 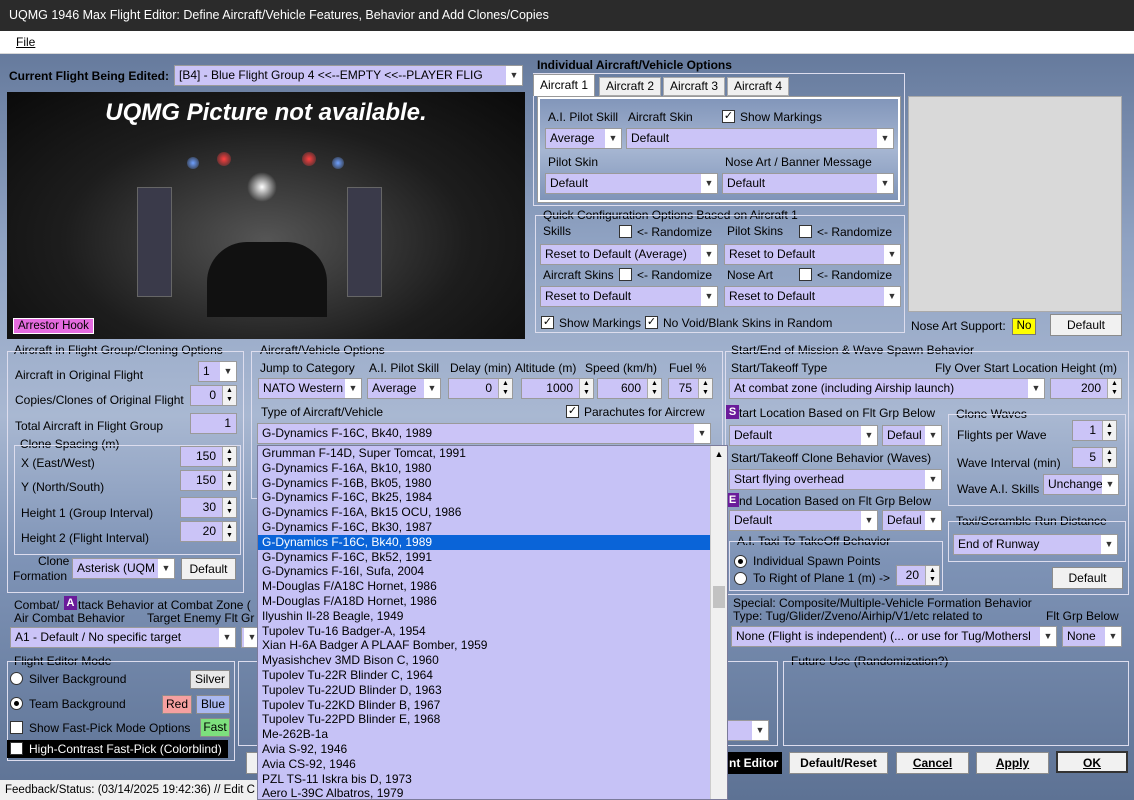 What do you see at coordinates (492, 690) in the screenshot?
I see `aircraft-list-item: Tupolev Tu-22UD Blinder D, 1963` at bounding box center [492, 690].